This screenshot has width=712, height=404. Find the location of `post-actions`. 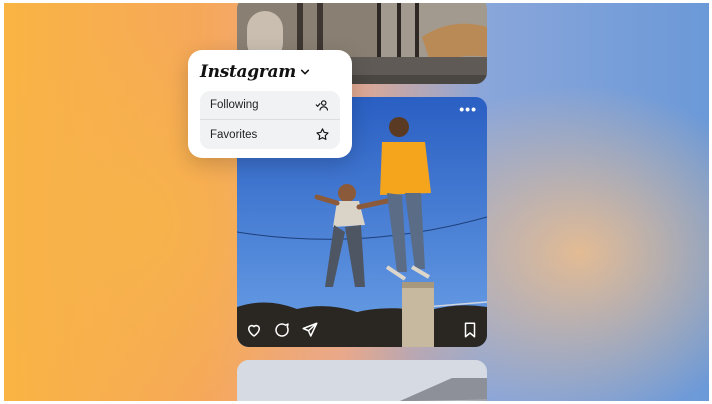

post-actions is located at coordinates (282, 330).